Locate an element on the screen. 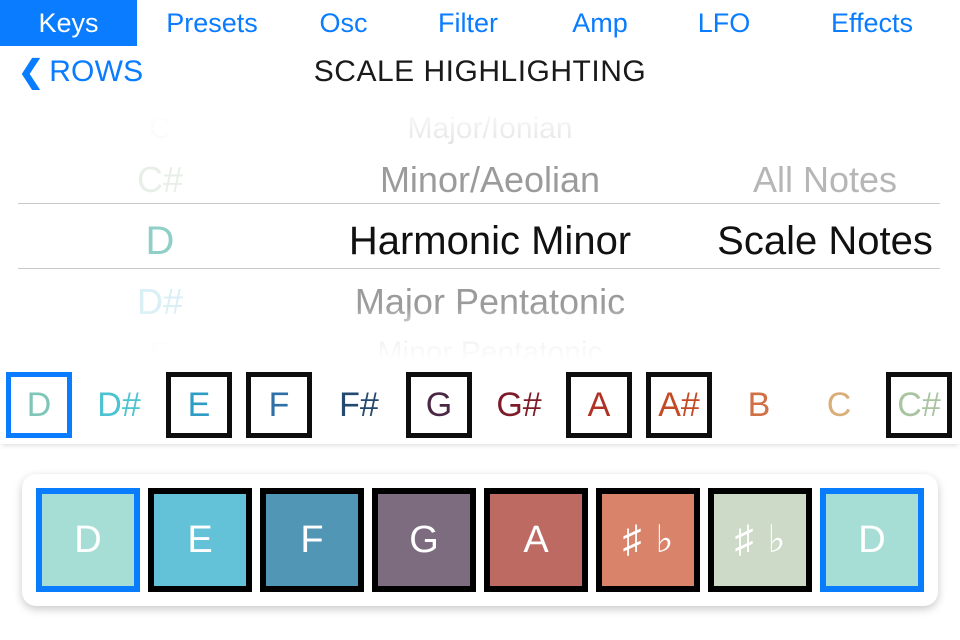 Image resolution: width=960 pixels, height=640 pixels. chromatic-note-strip: D D# E F F# G G# A A# B C C# is located at coordinates (480, 405).